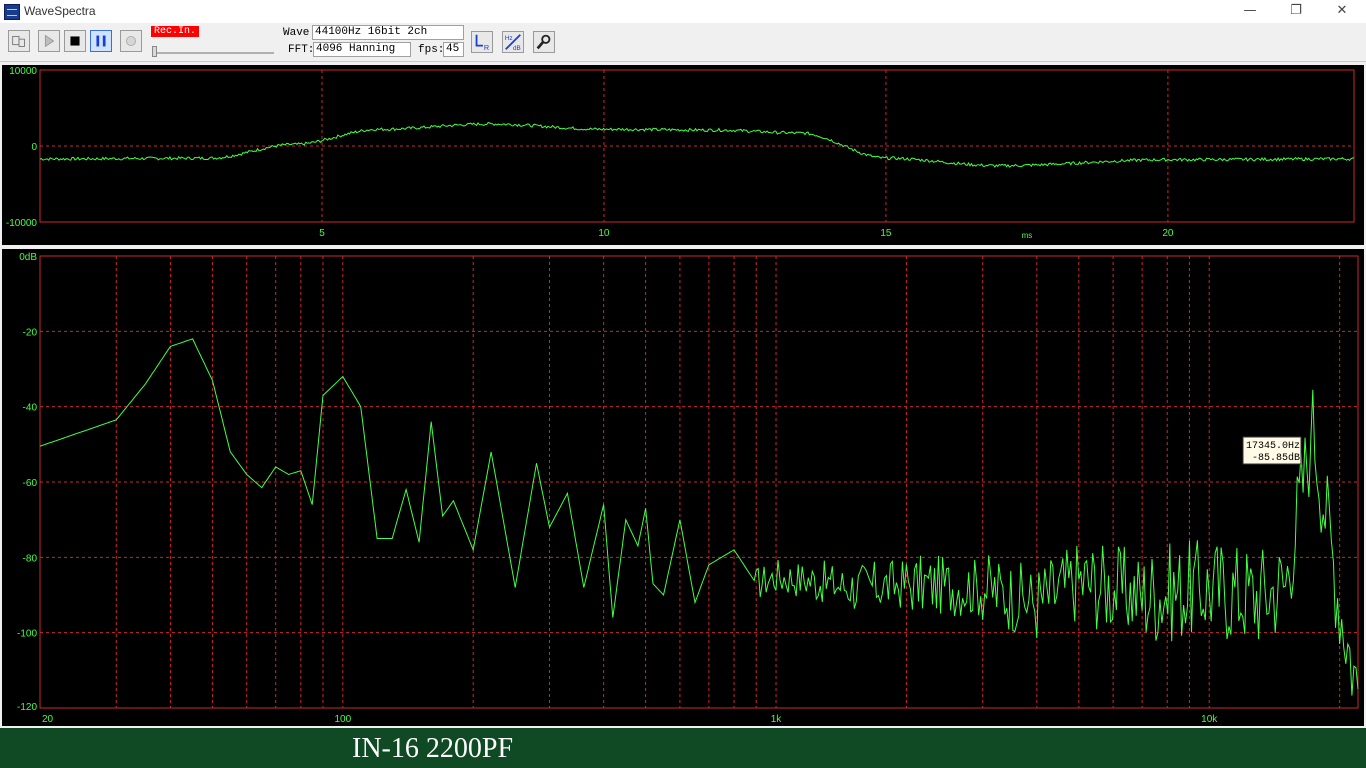  I want to click on window-title: WaveSpectra, so click(60, 11).